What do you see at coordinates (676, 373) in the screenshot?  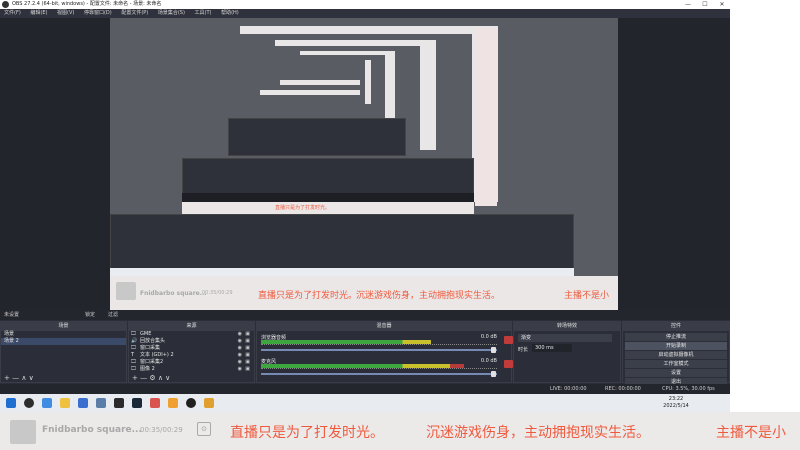 I see `settings-button: 设置` at bounding box center [676, 373].